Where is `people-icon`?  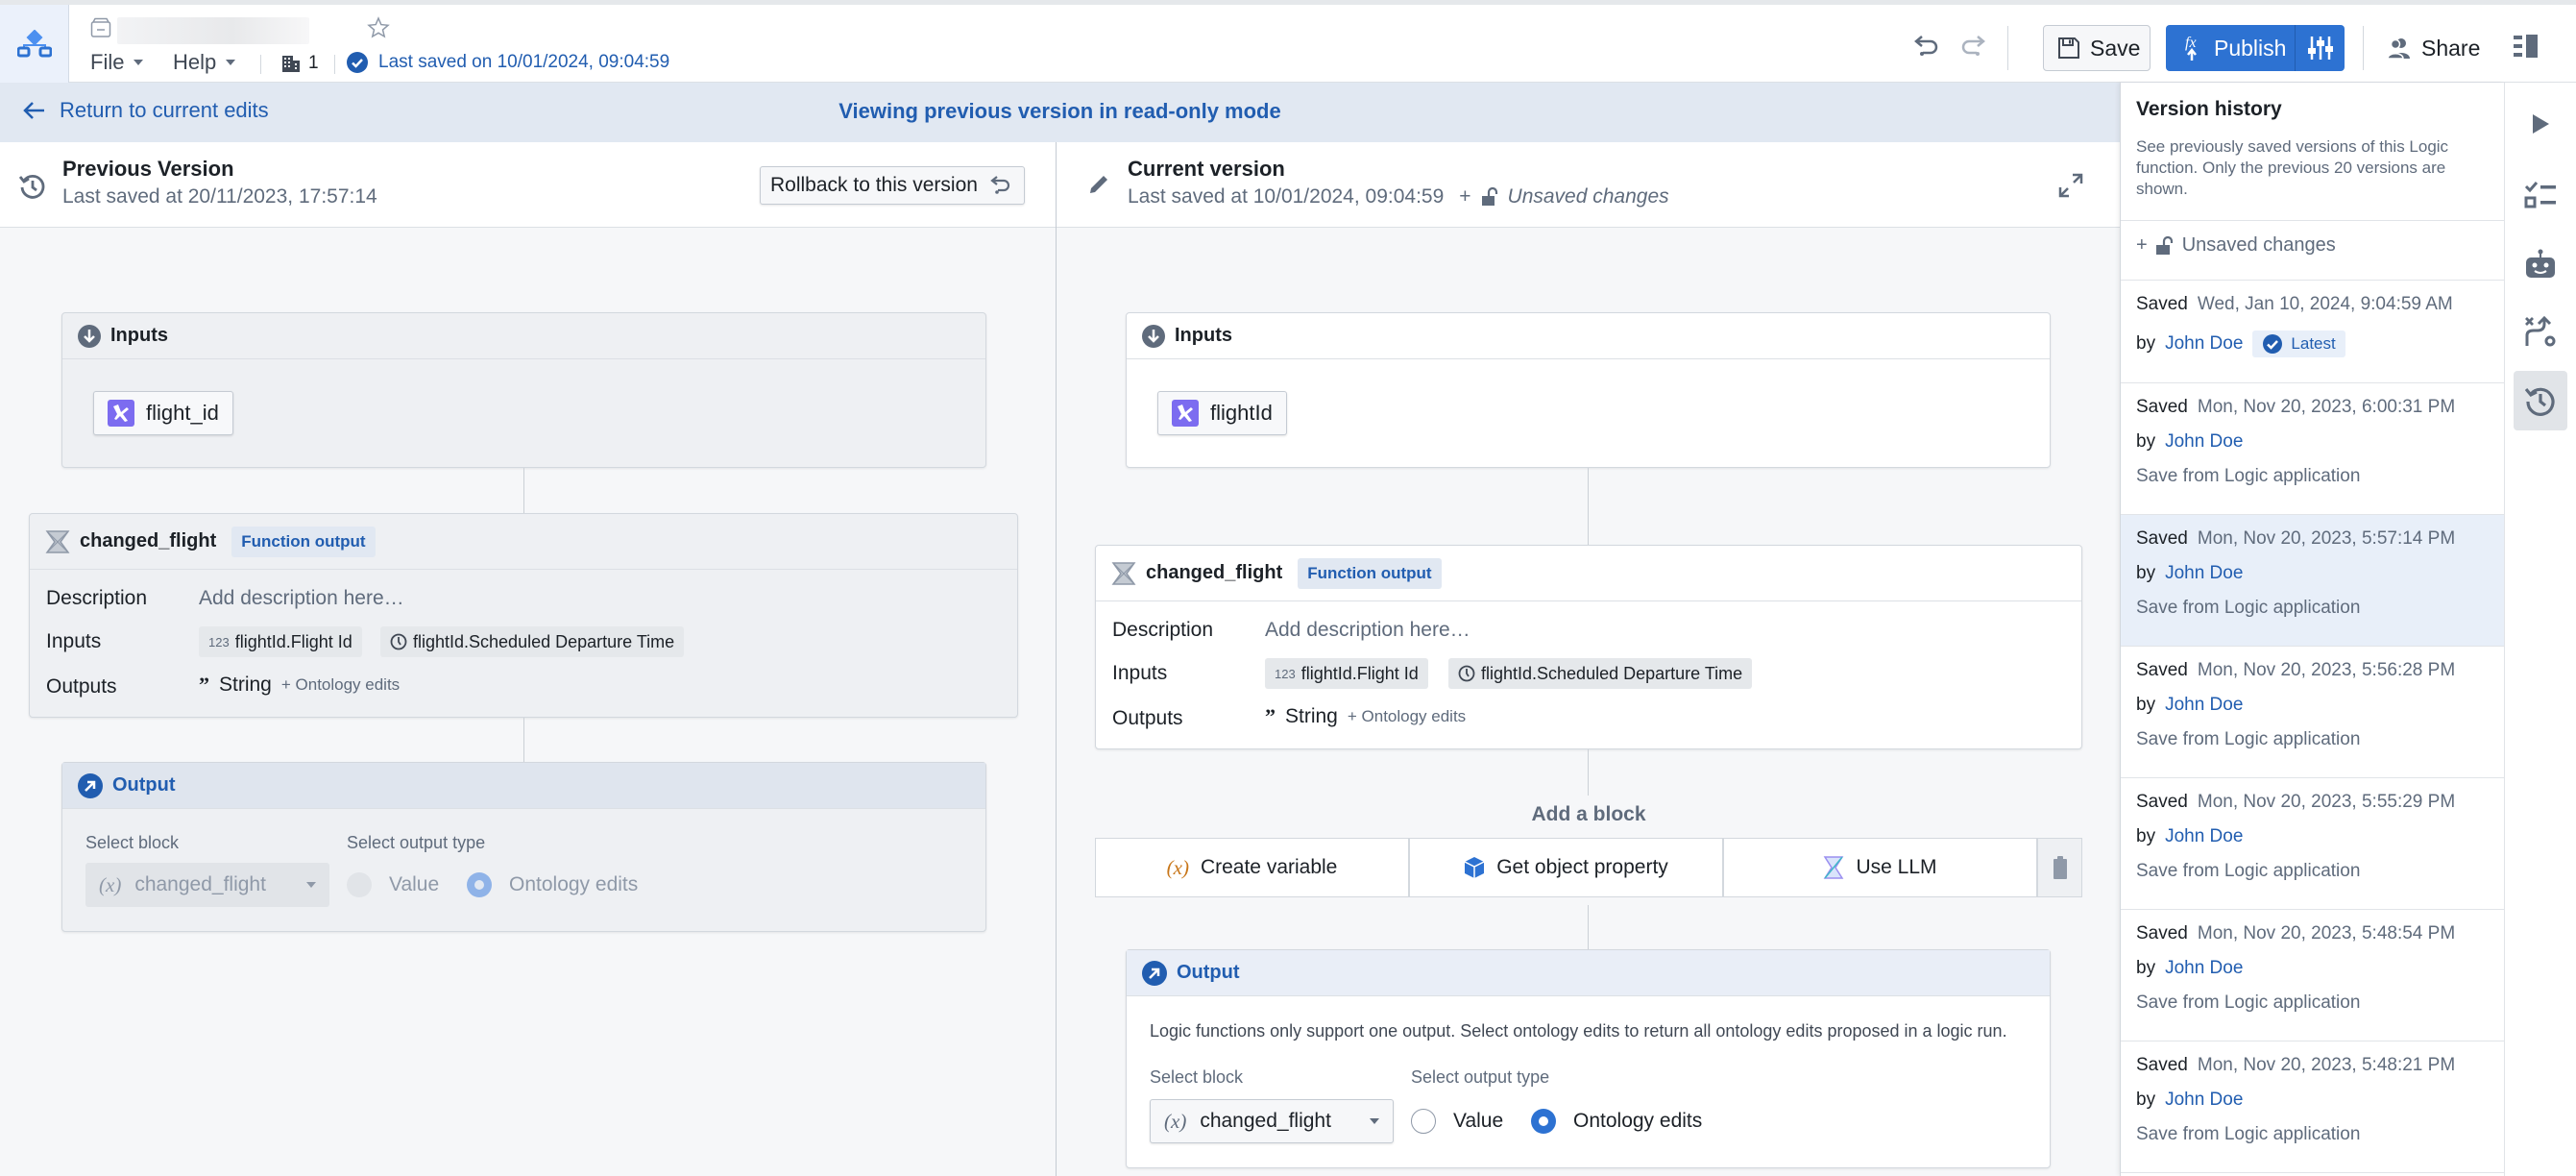 people-icon is located at coordinates (2398, 49).